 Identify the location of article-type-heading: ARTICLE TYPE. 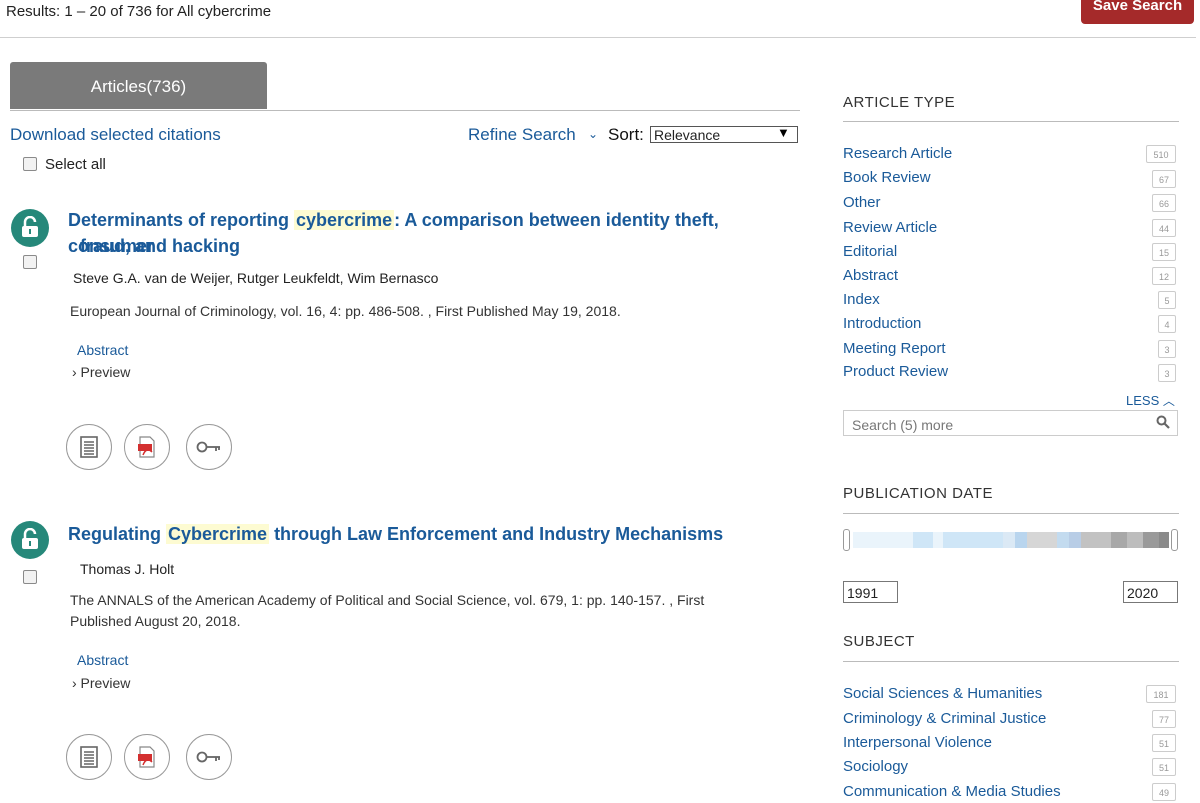
(899, 102).